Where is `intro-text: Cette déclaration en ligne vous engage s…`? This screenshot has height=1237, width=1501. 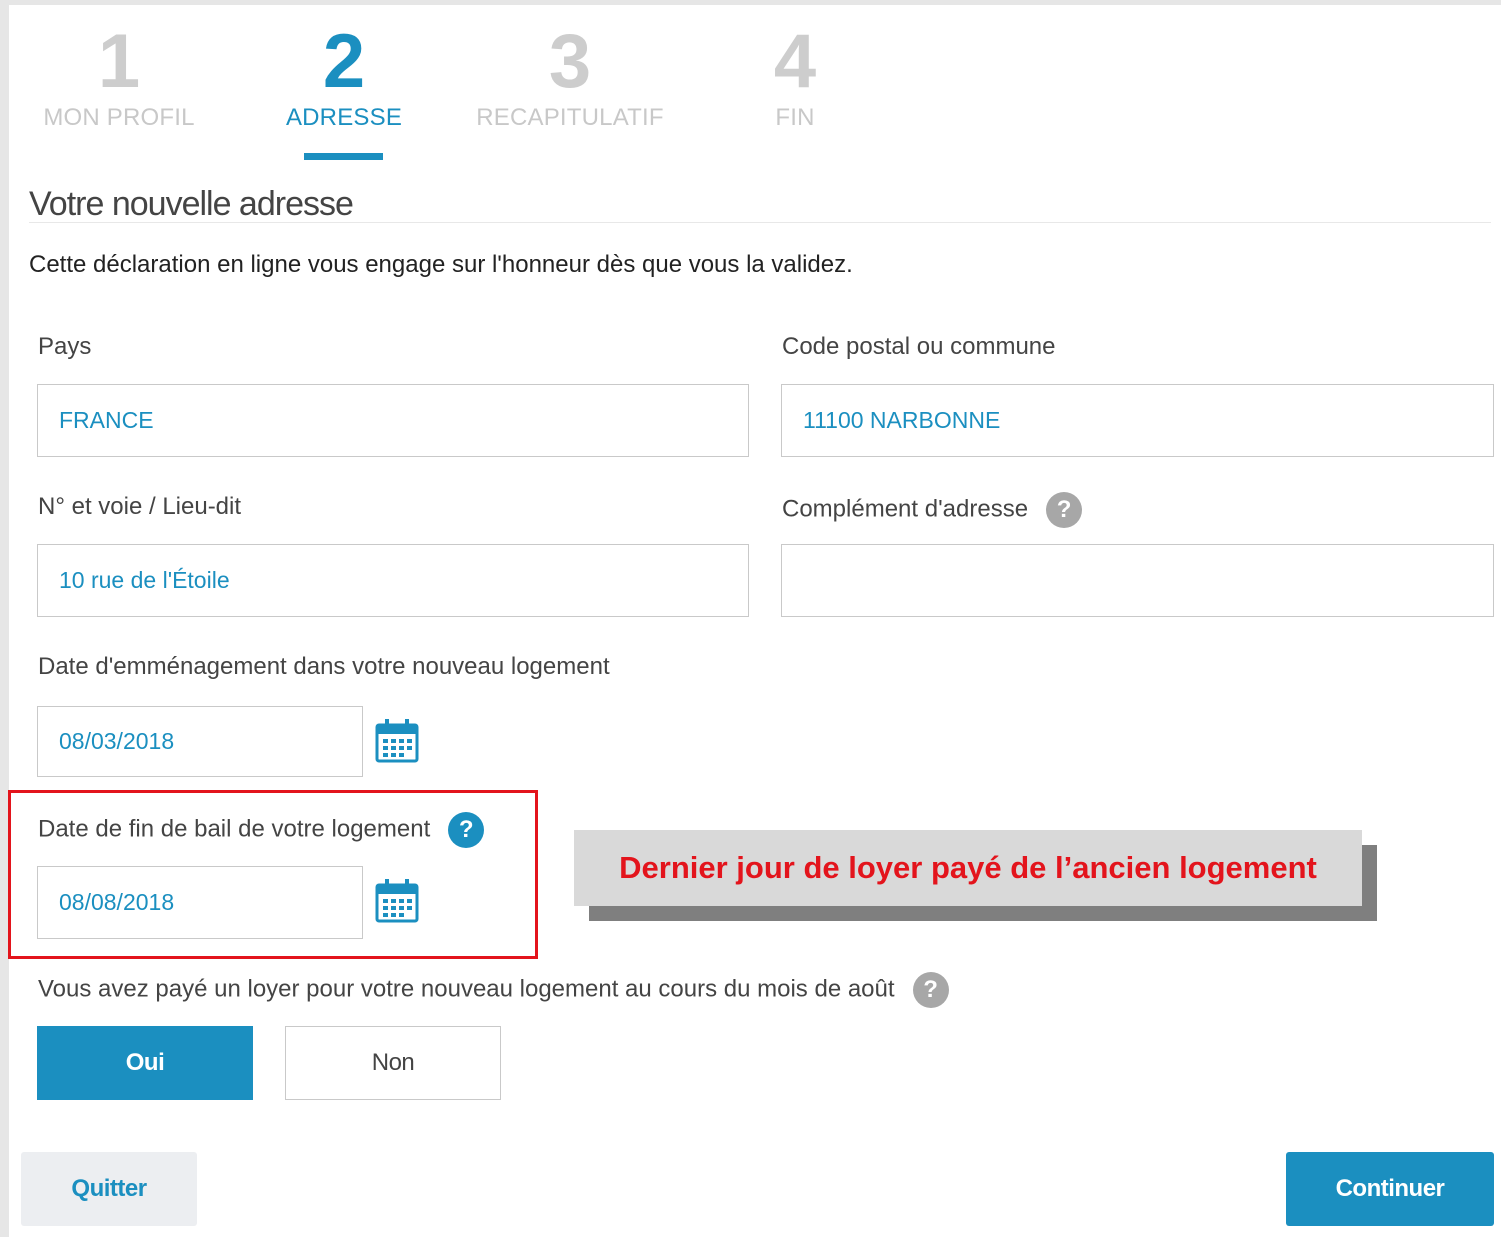
intro-text: Cette déclaration en ligne vous engage s… is located at coordinates (441, 264).